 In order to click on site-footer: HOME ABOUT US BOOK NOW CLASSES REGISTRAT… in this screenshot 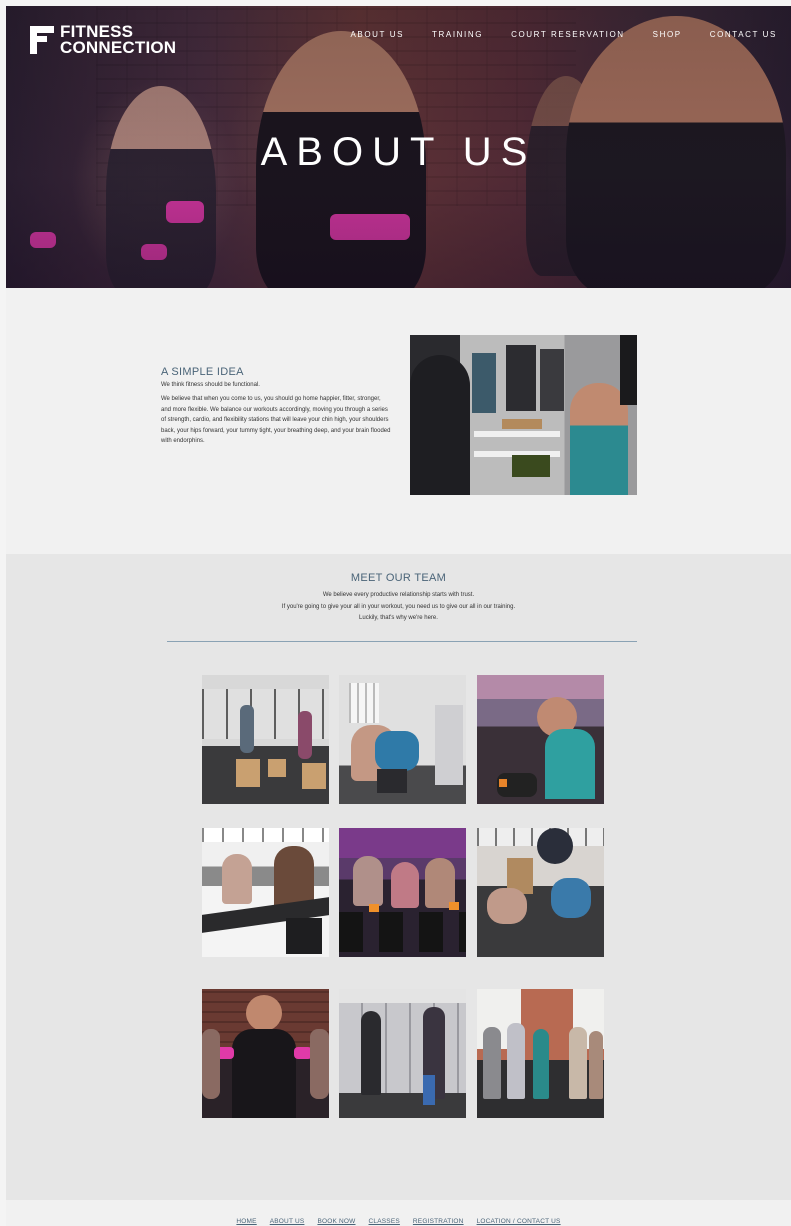, I will do `click(398, 1213)`.